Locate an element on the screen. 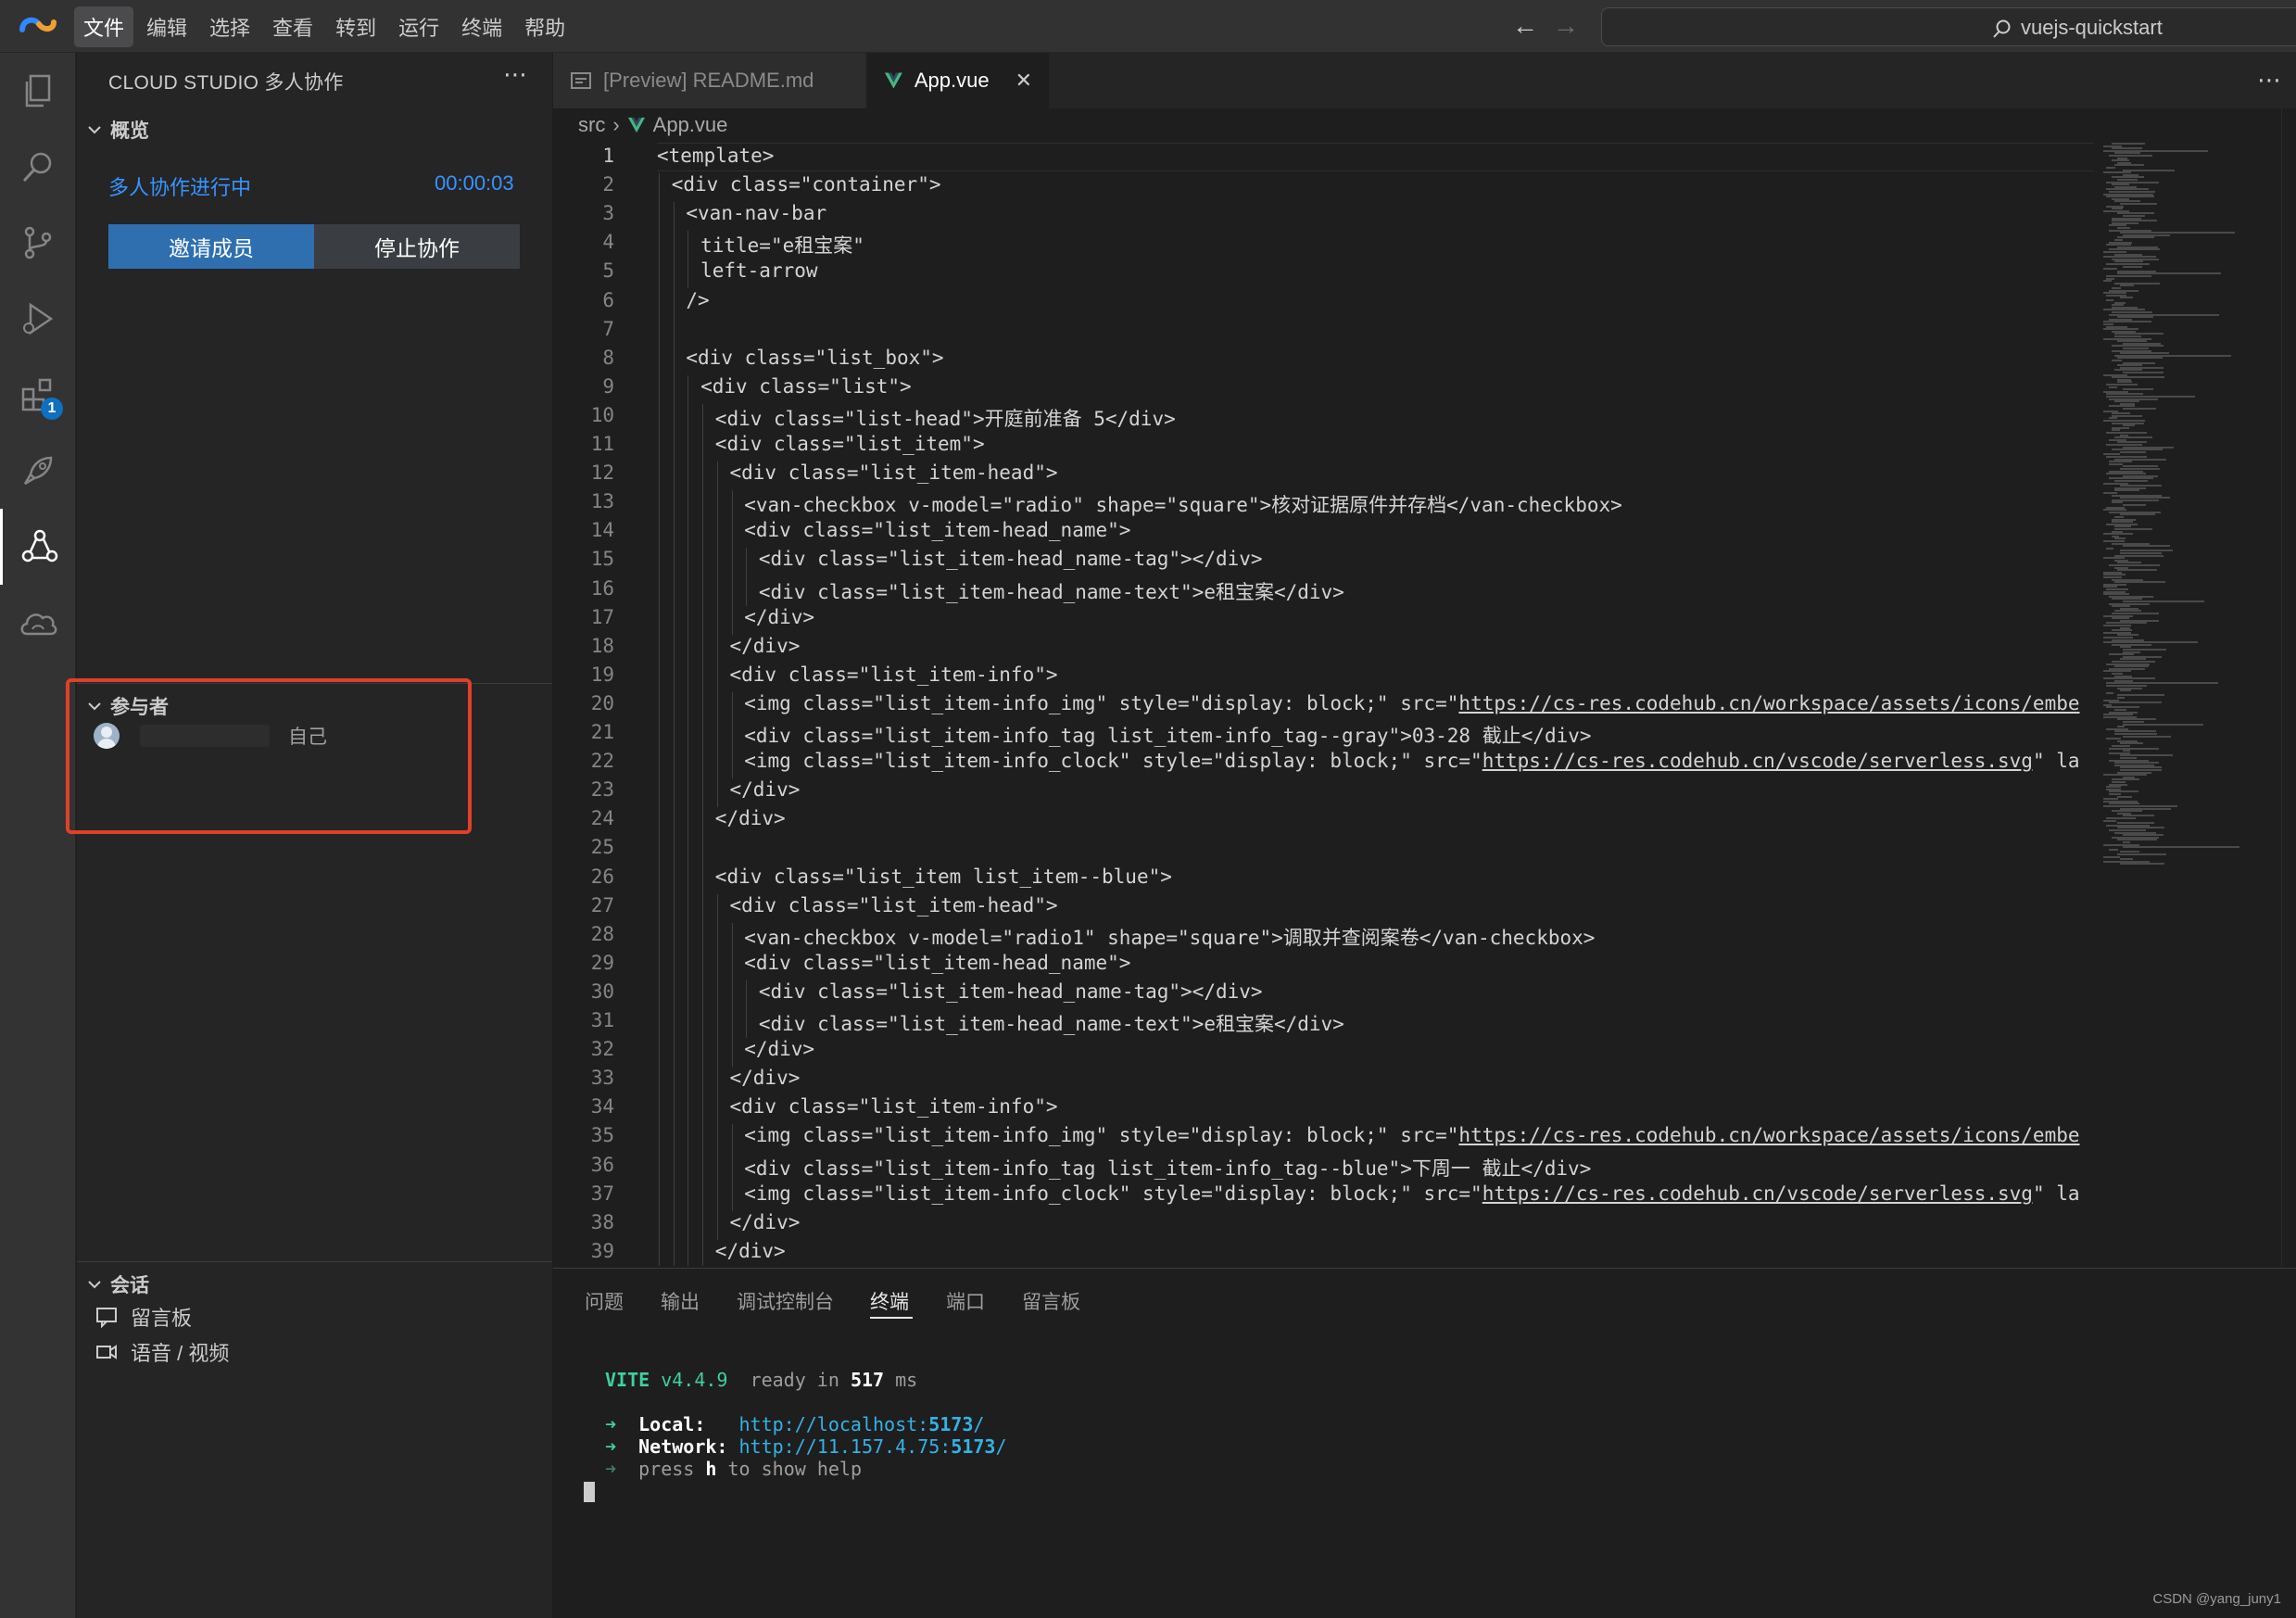  panel-tab: 问题 is located at coordinates (605, 1301).